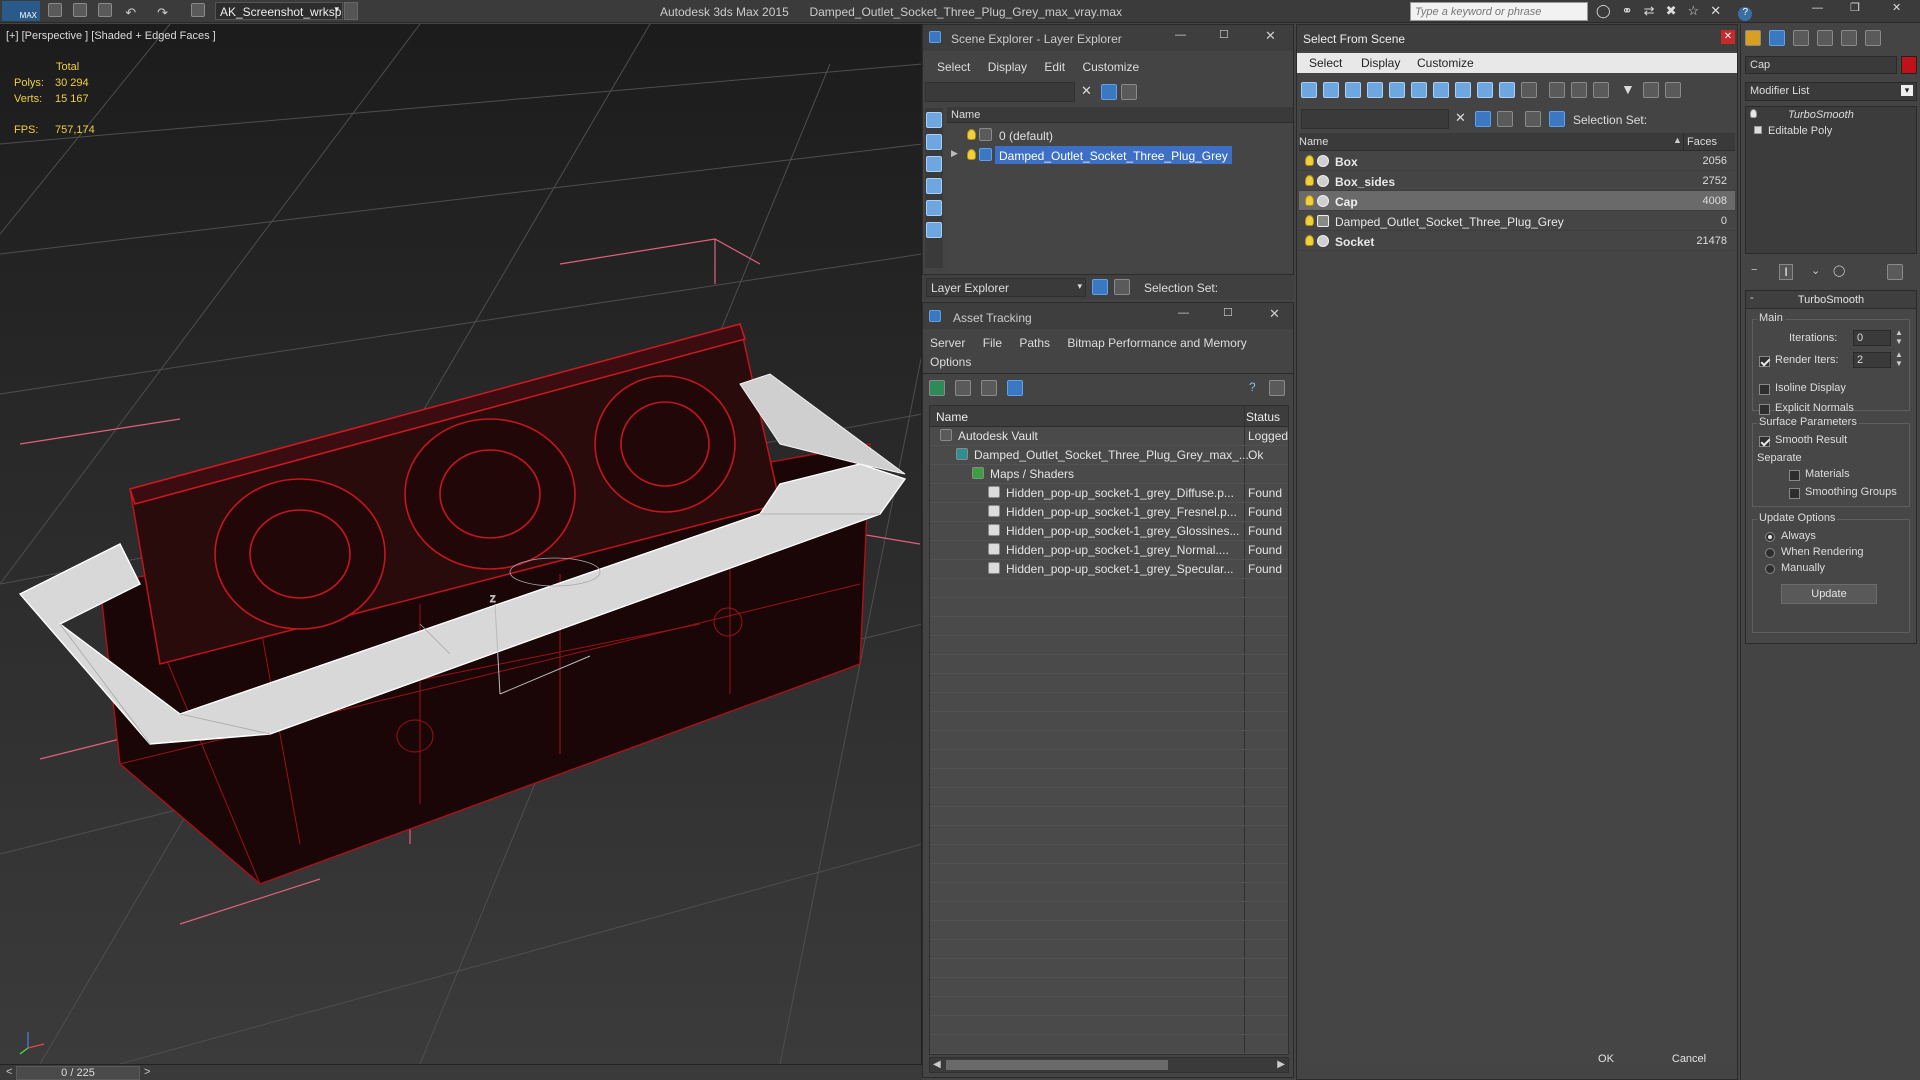 This screenshot has width=1920, height=1080. What do you see at coordinates (1770, 537) in the screenshot?
I see `always-radio` at bounding box center [1770, 537].